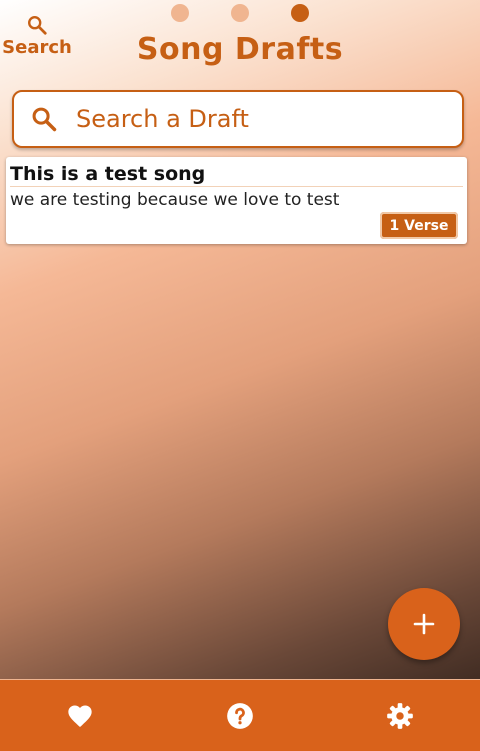 The height and width of the screenshot is (751, 480). I want to click on nav-favorites, so click(80, 715).